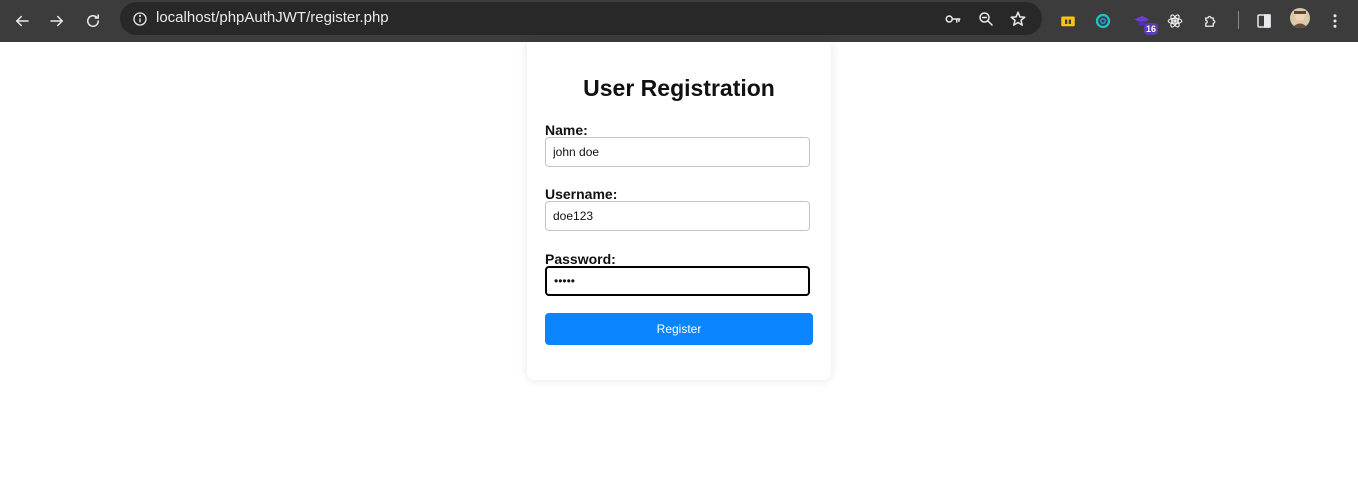 The image size is (1358, 504). Describe the element at coordinates (581, 18) in the screenshot. I see `address-bar: localhost/phpAuthJWT/register.php` at that location.